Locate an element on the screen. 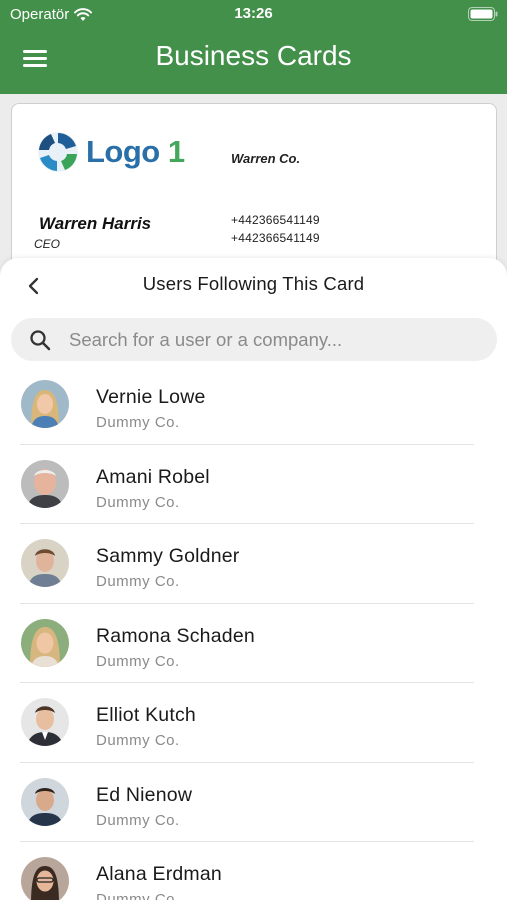  logo-swirl-icon is located at coordinates (58, 152).